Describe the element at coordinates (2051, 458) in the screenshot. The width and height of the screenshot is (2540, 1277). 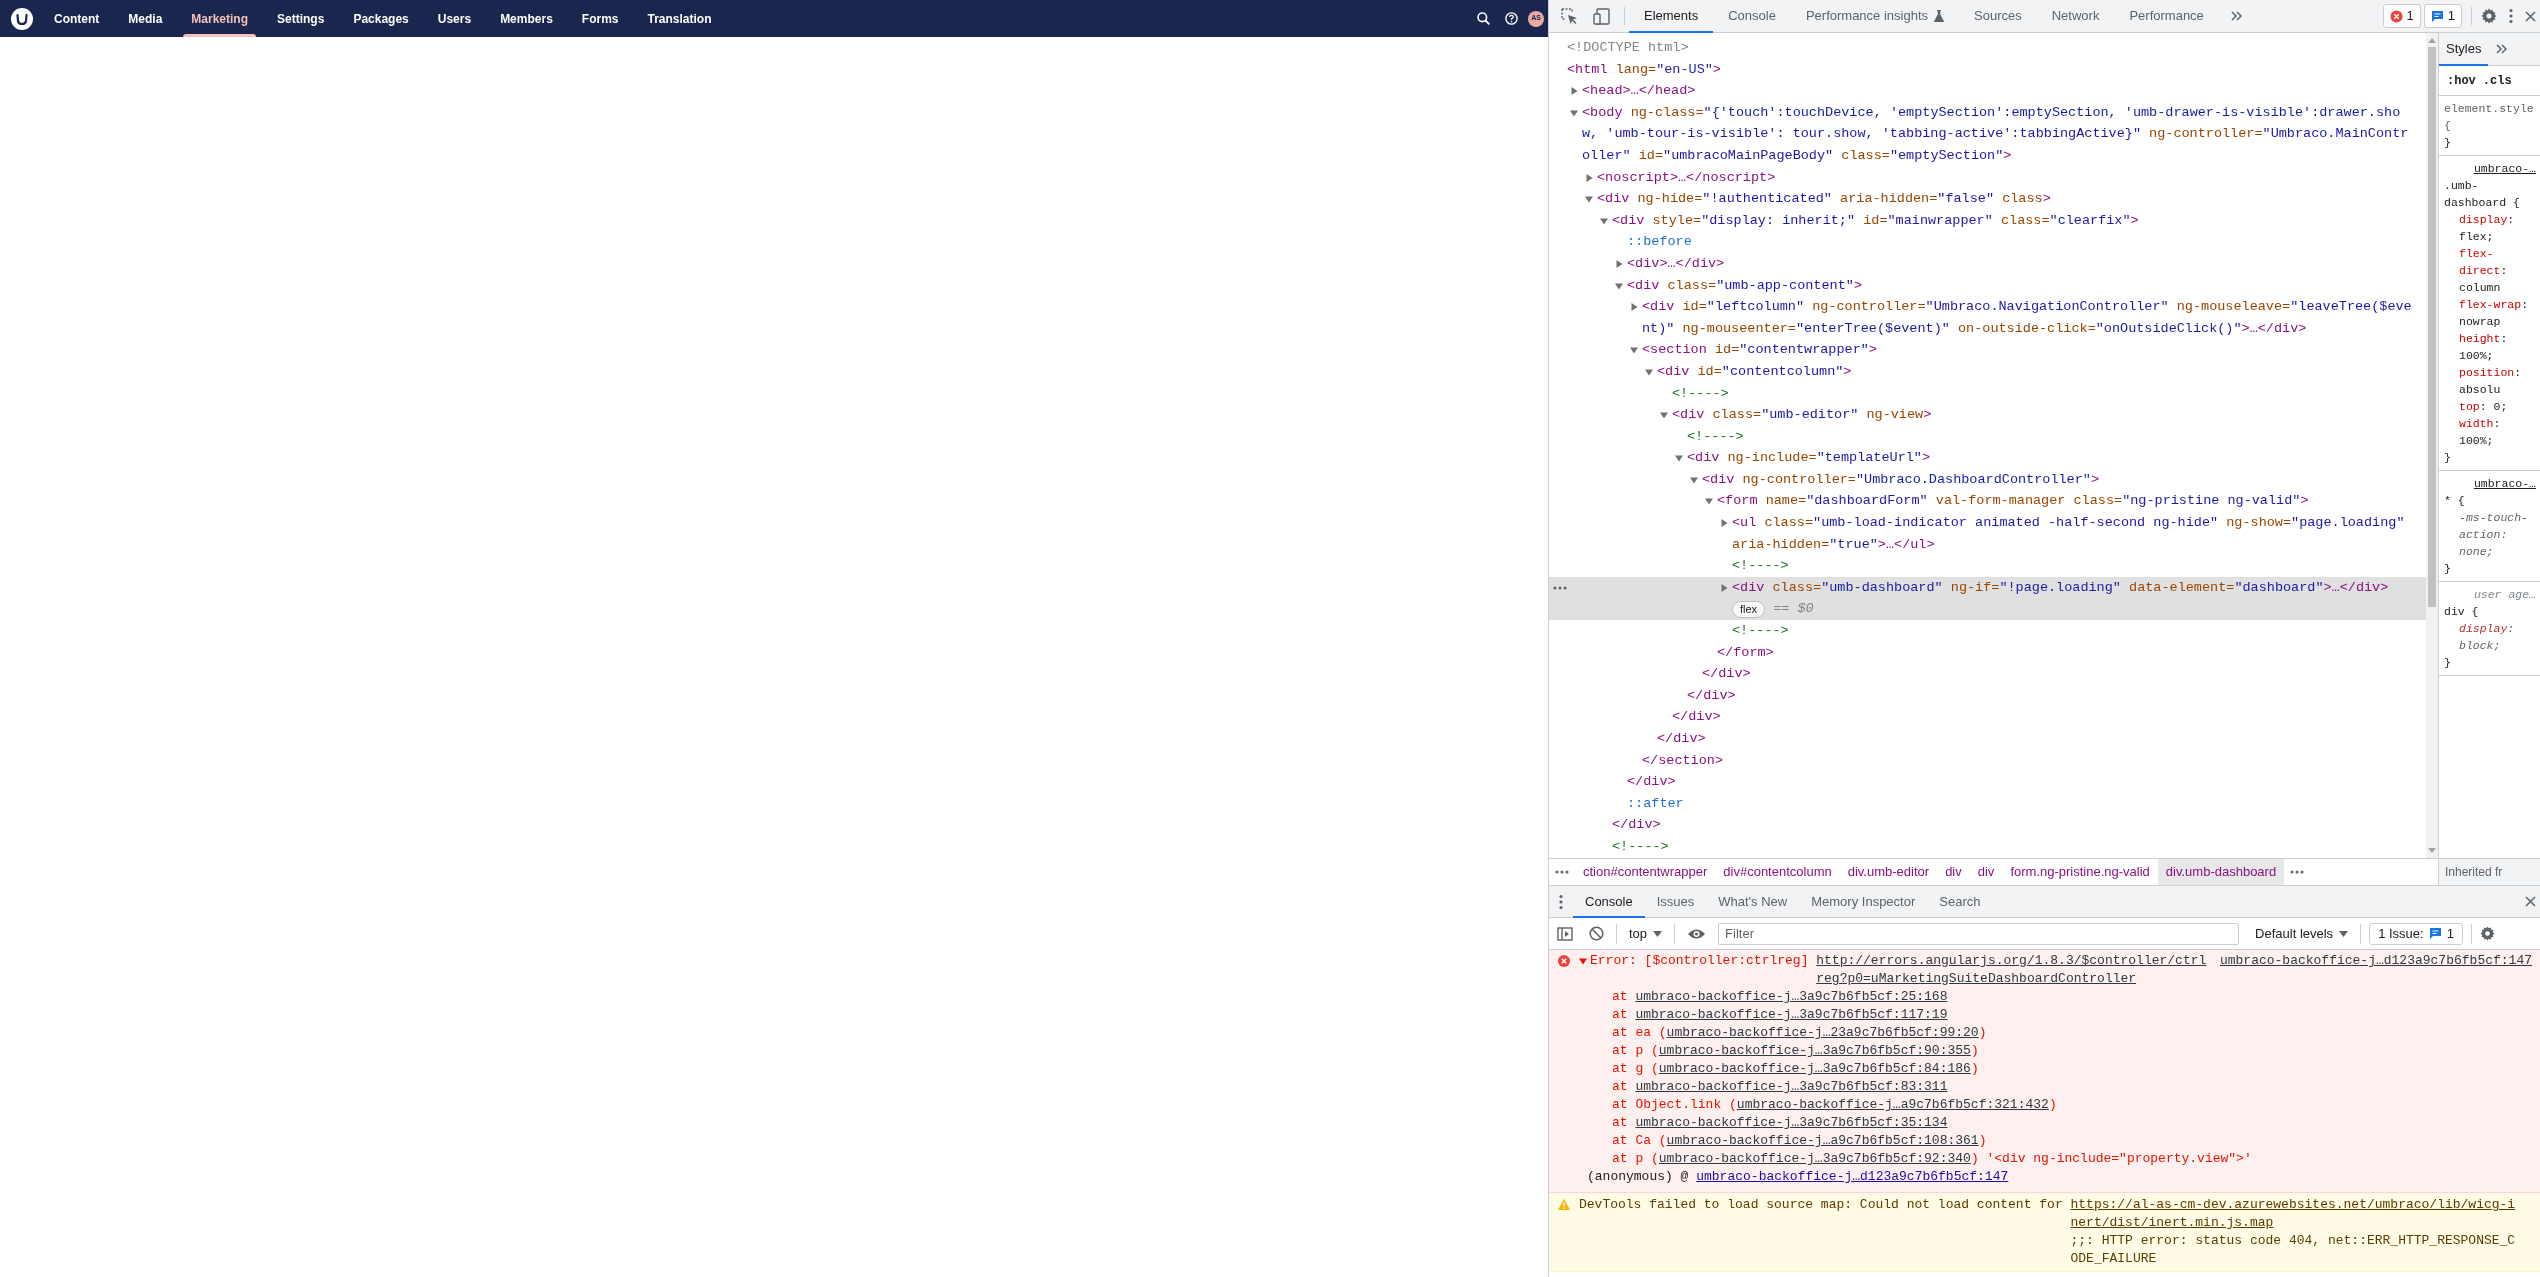
I see `dom-node: <div ng-include="templateUrl">` at that location.